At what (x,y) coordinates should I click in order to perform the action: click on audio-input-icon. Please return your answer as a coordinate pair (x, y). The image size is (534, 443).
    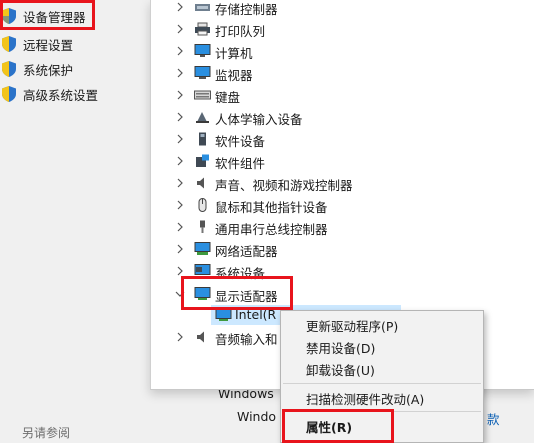
    Looking at the image, I should click on (200, 337).